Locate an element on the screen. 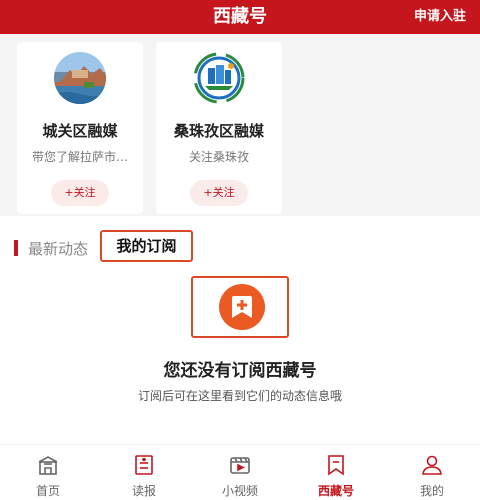 This screenshot has width=480, height=500. feed-tabs: 最新动态 我的订阅 is located at coordinates (240, 248).